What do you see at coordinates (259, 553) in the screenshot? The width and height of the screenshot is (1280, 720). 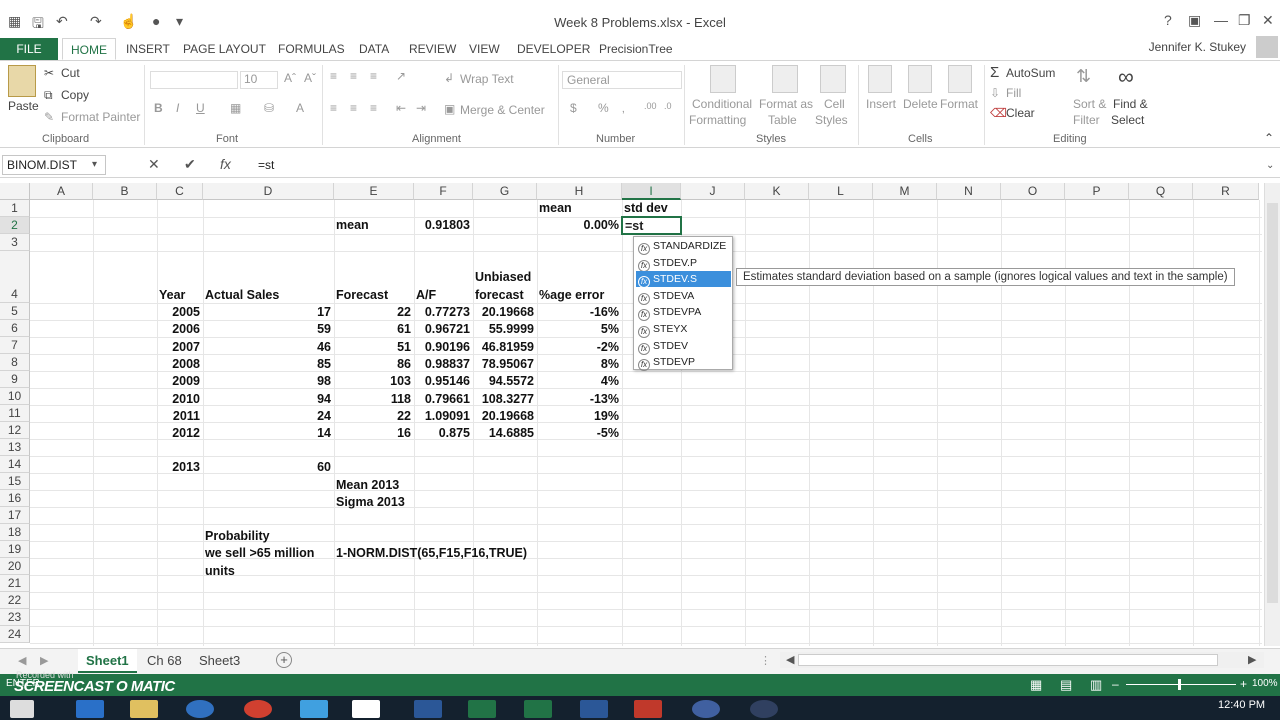 I see `cell-d19: we sell >65 million` at bounding box center [259, 553].